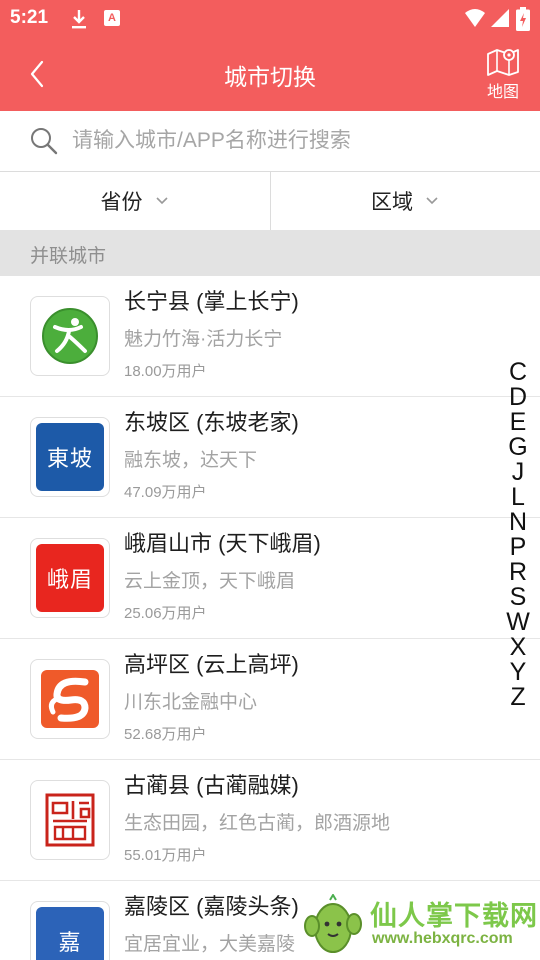 The height and width of the screenshot is (960, 540). Describe the element at coordinates (442, 938) in the screenshot. I see `watermark-url: www.hebxqrc.com` at that location.